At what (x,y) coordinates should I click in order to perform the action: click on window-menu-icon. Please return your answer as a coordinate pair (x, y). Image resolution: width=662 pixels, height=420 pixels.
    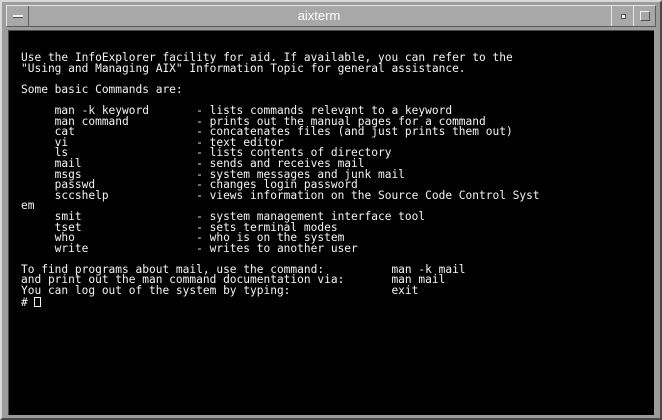
    Looking at the image, I should click on (18, 16).